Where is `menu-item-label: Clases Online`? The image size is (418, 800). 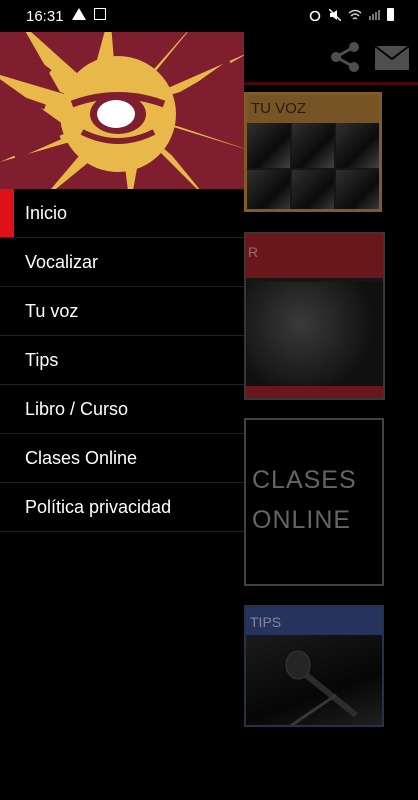 menu-item-label: Clases Online is located at coordinates (81, 458).